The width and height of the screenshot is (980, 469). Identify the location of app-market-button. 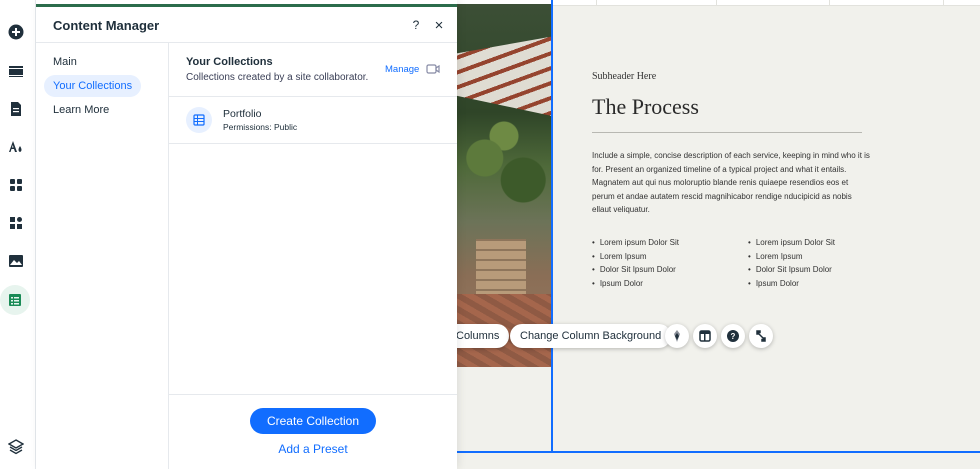
(16, 223).